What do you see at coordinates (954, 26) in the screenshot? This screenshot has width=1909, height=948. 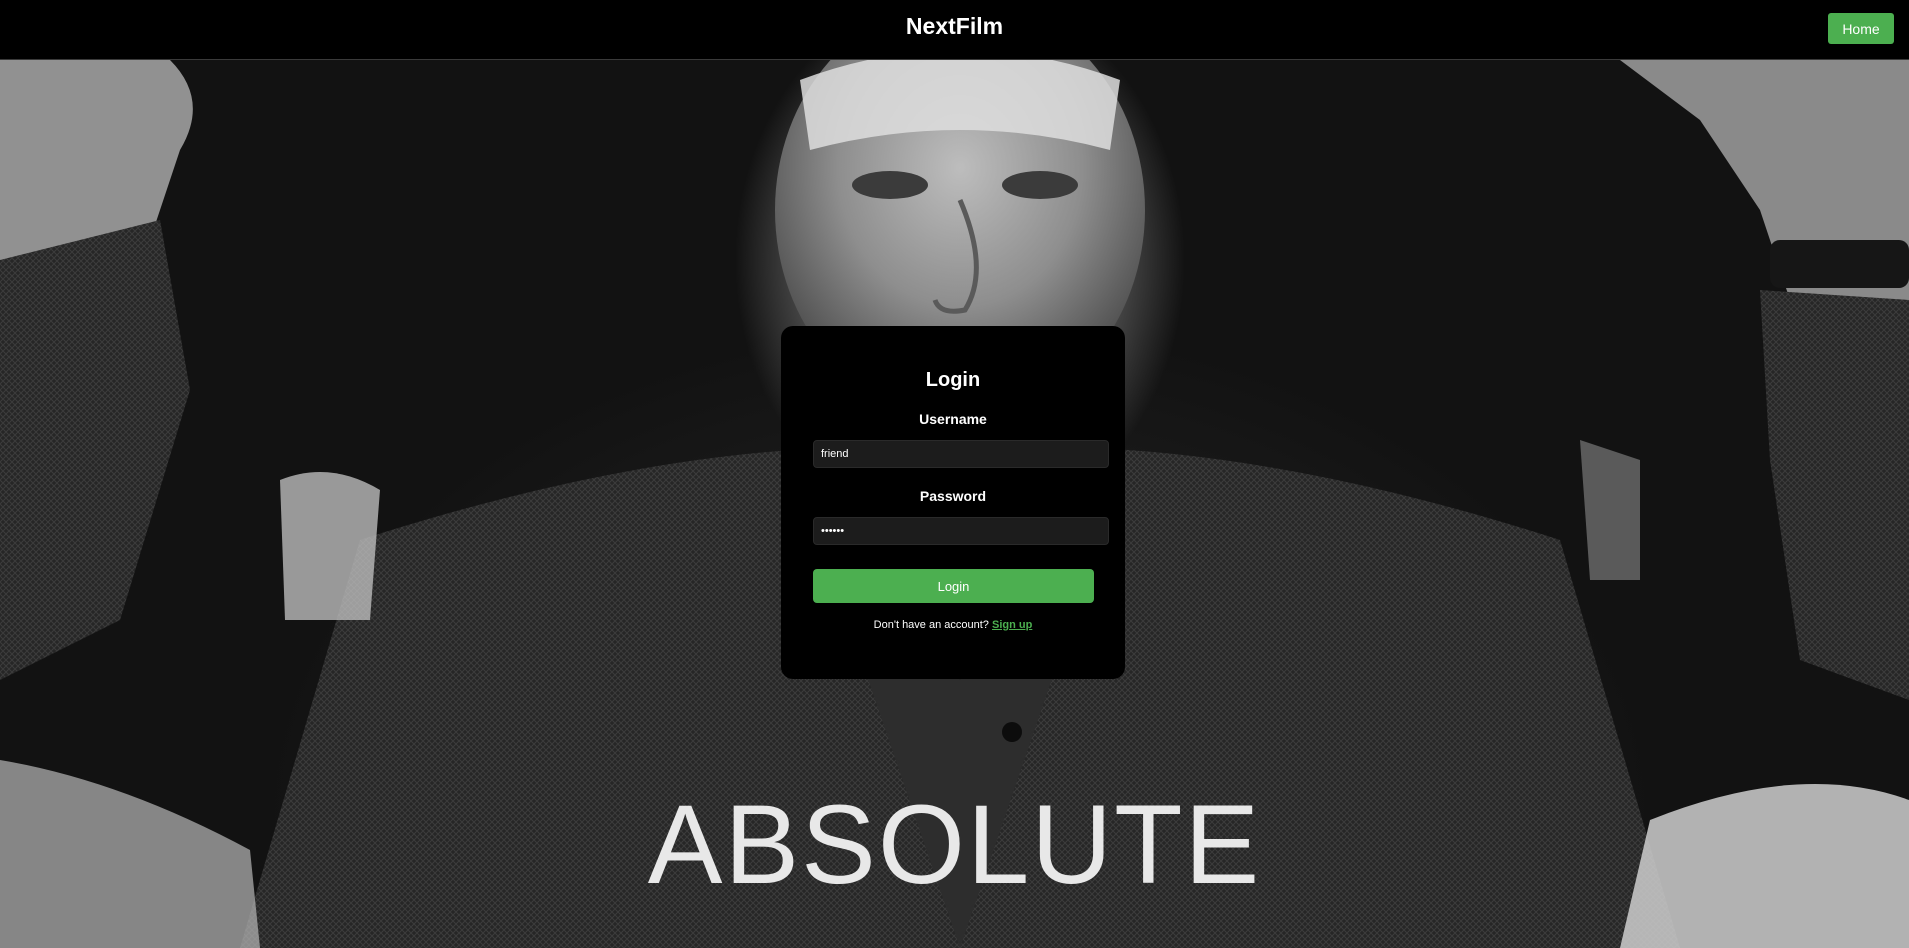 I see `brand-title: NextFilm` at bounding box center [954, 26].